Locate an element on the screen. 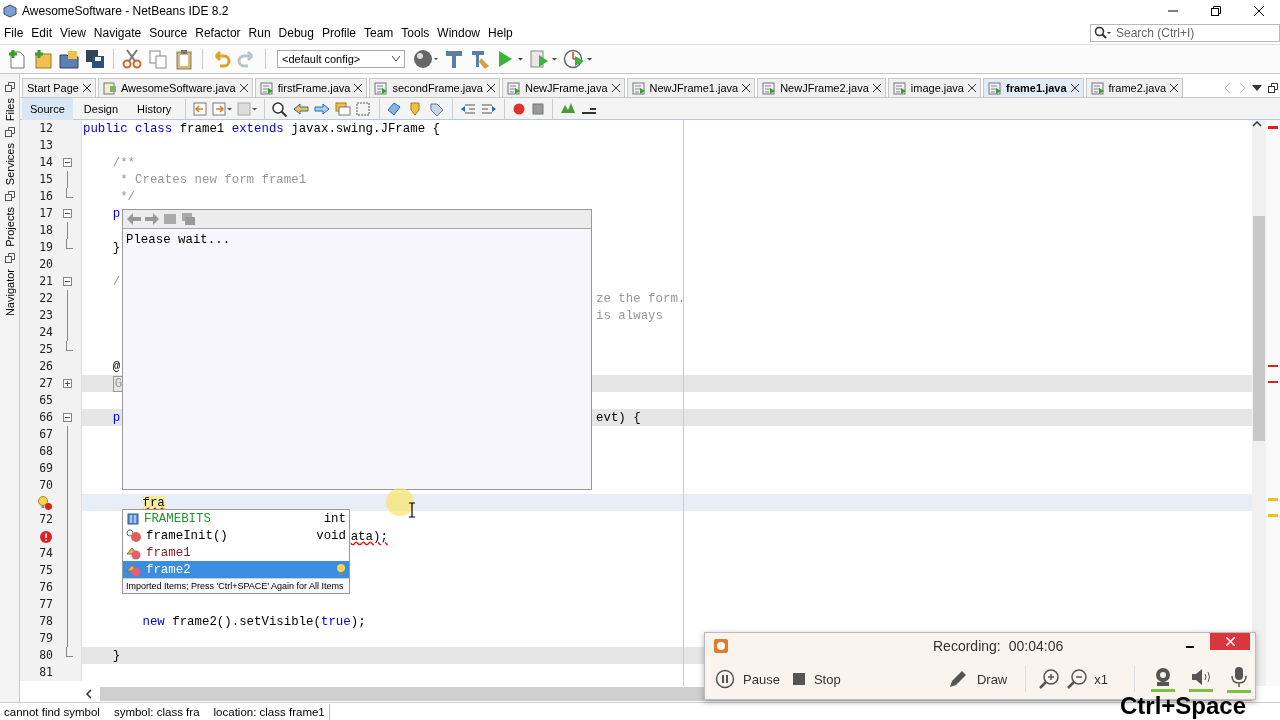 The image size is (1280, 720). editor-tab: NewJFrame.java is located at coordinates (563, 87).